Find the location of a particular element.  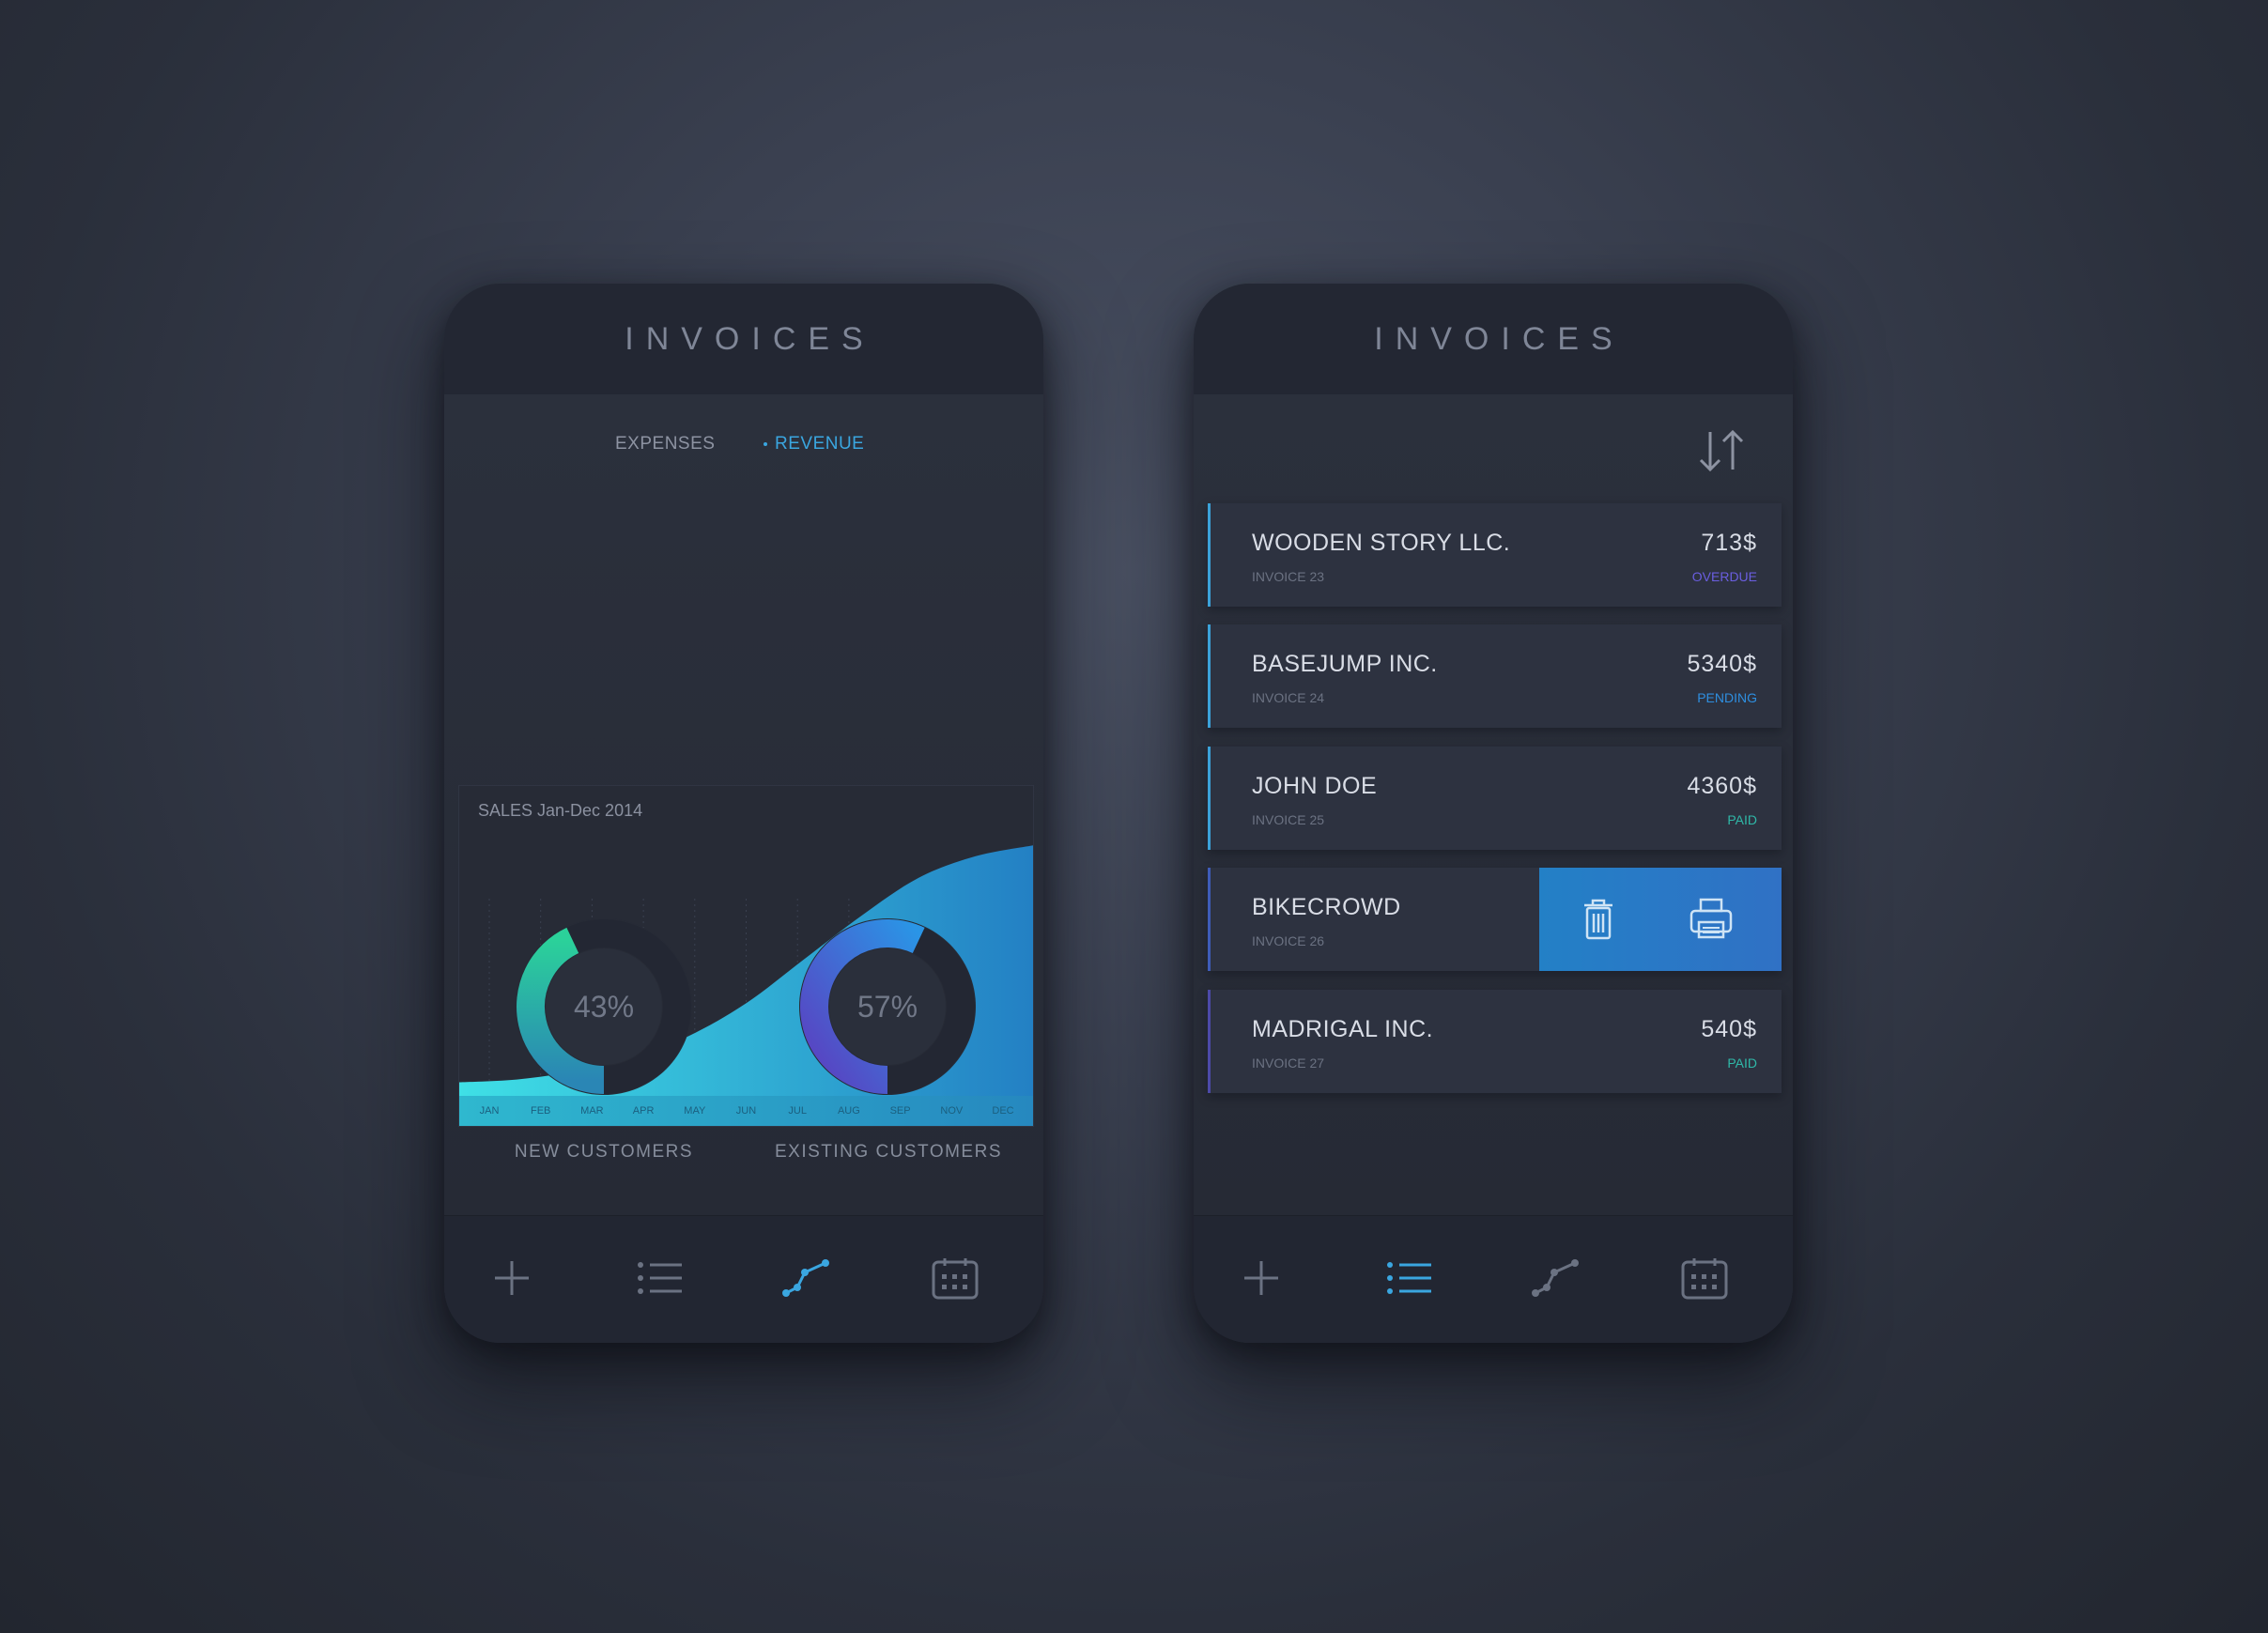

sort-button is located at coordinates (1722, 450).